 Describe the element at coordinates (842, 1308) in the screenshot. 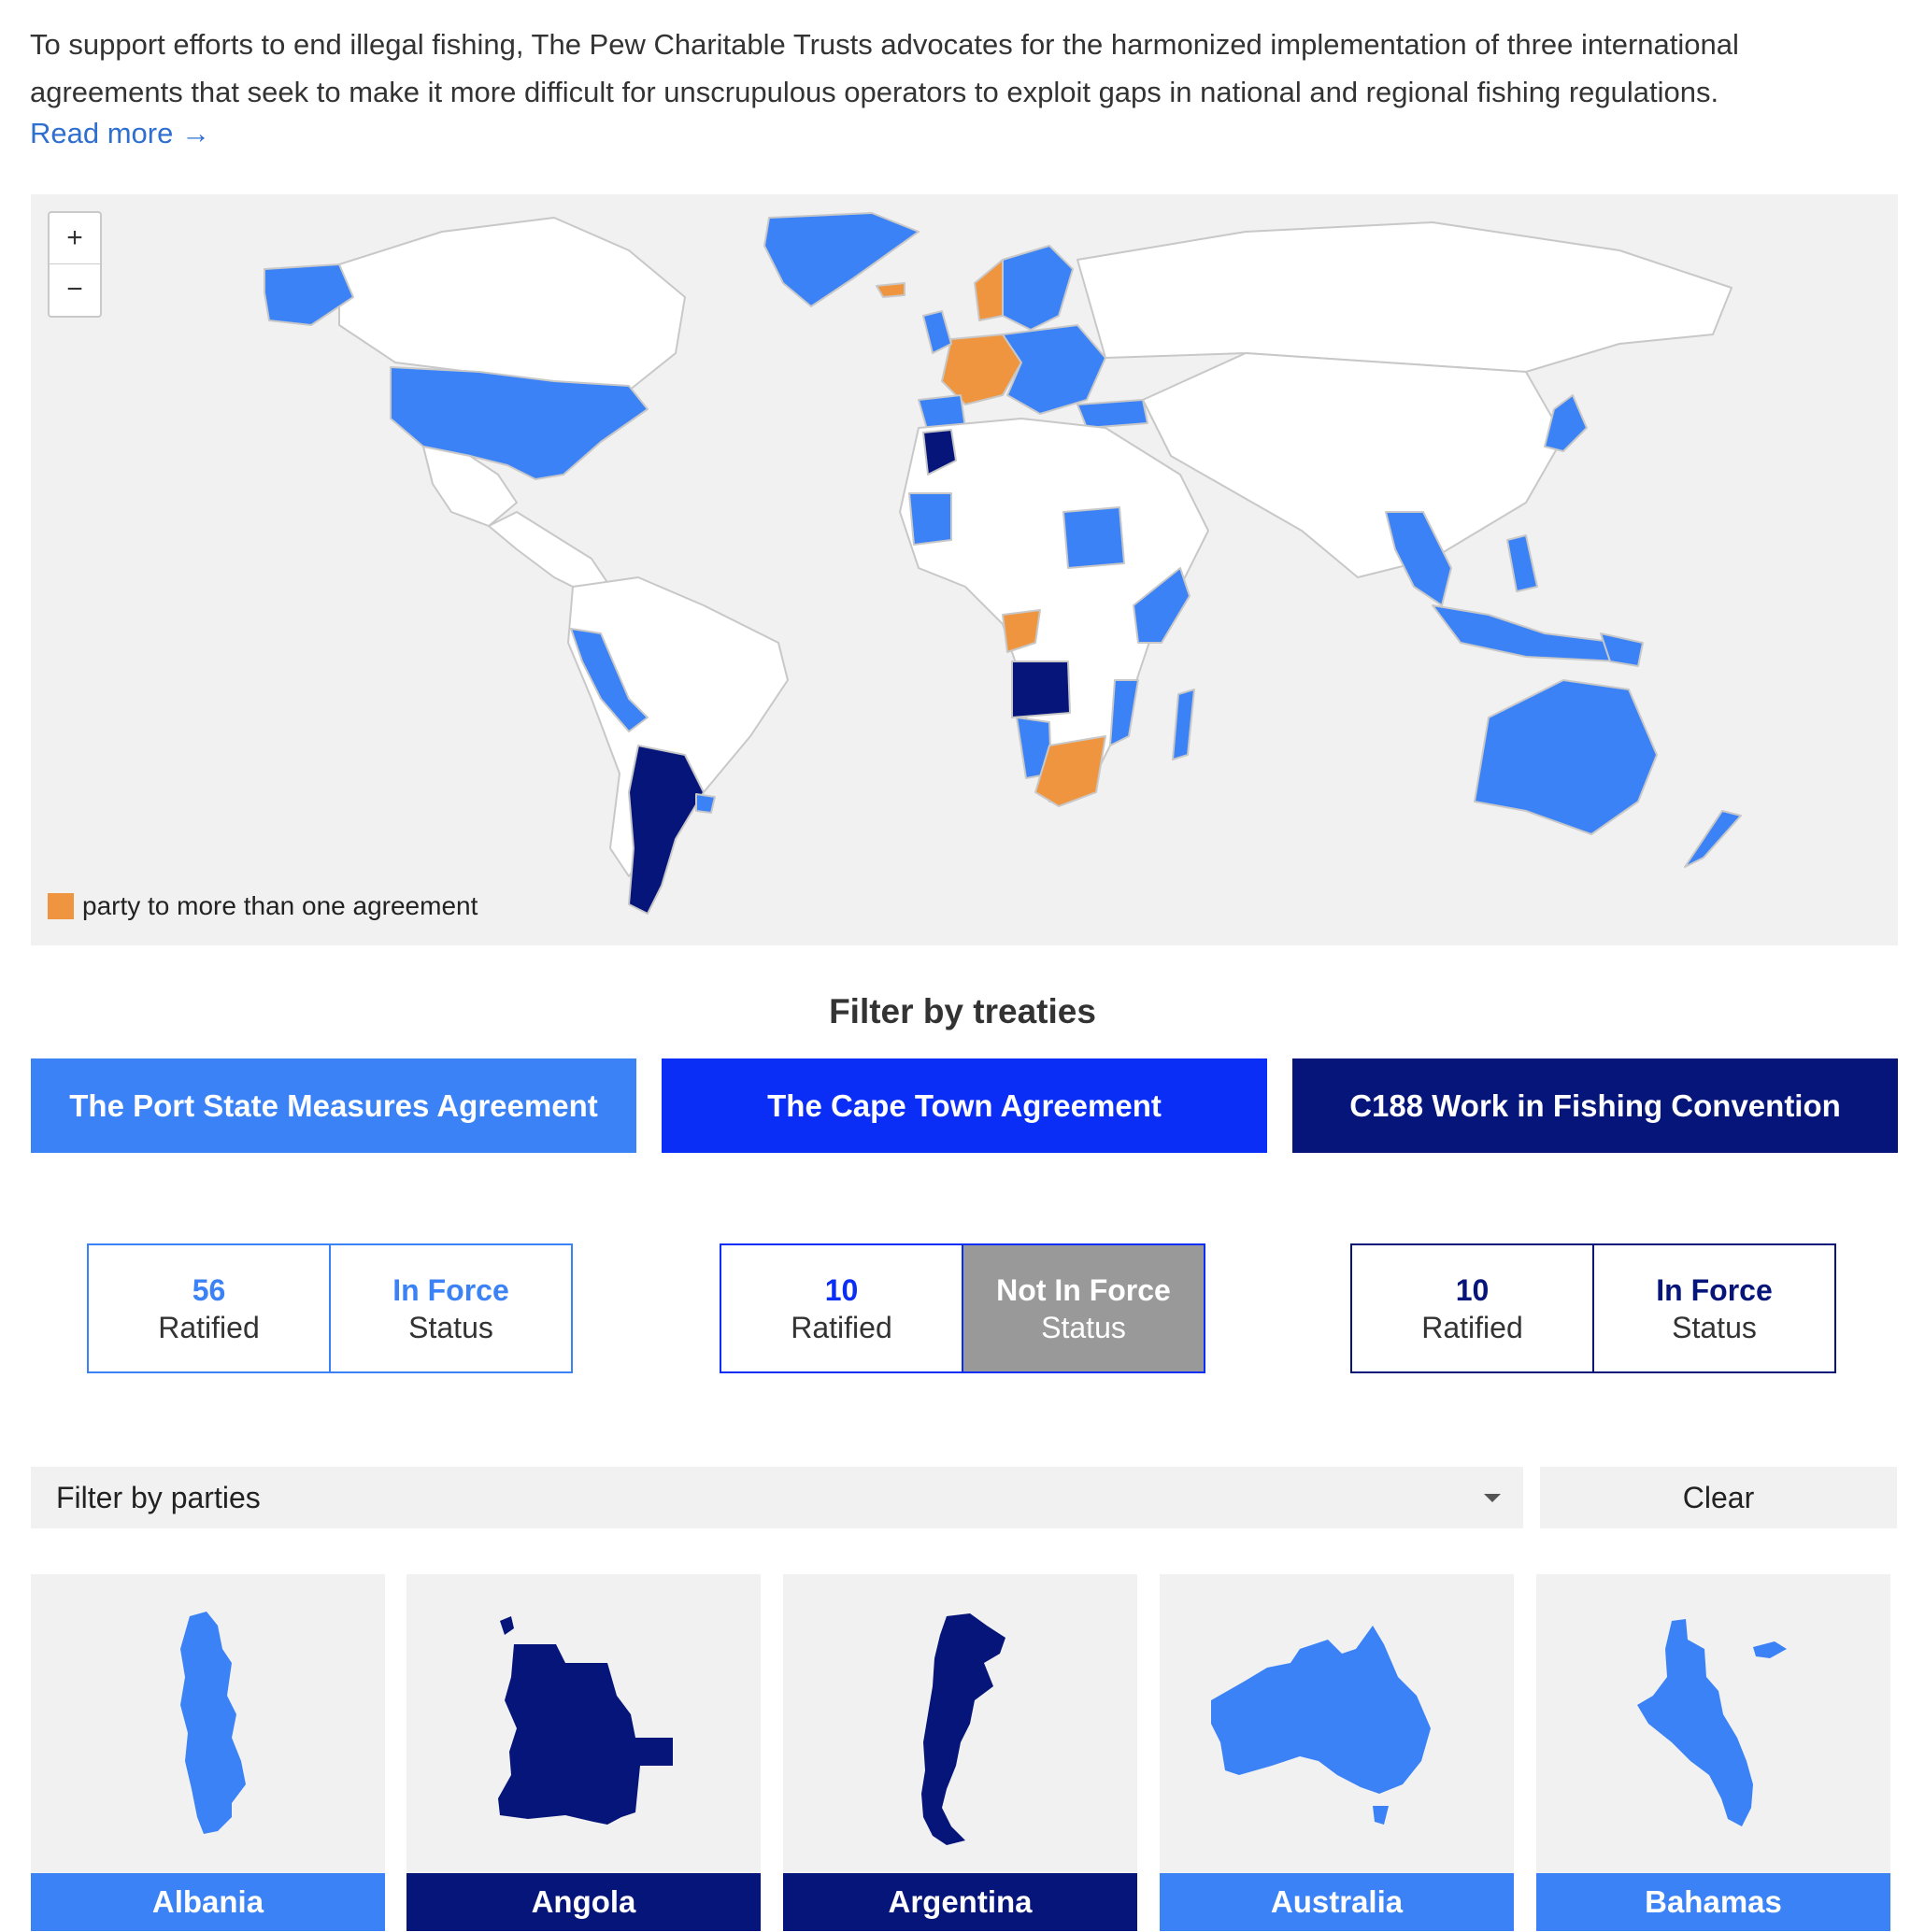

I see `cape-town-ratified: 10 Ratified` at that location.